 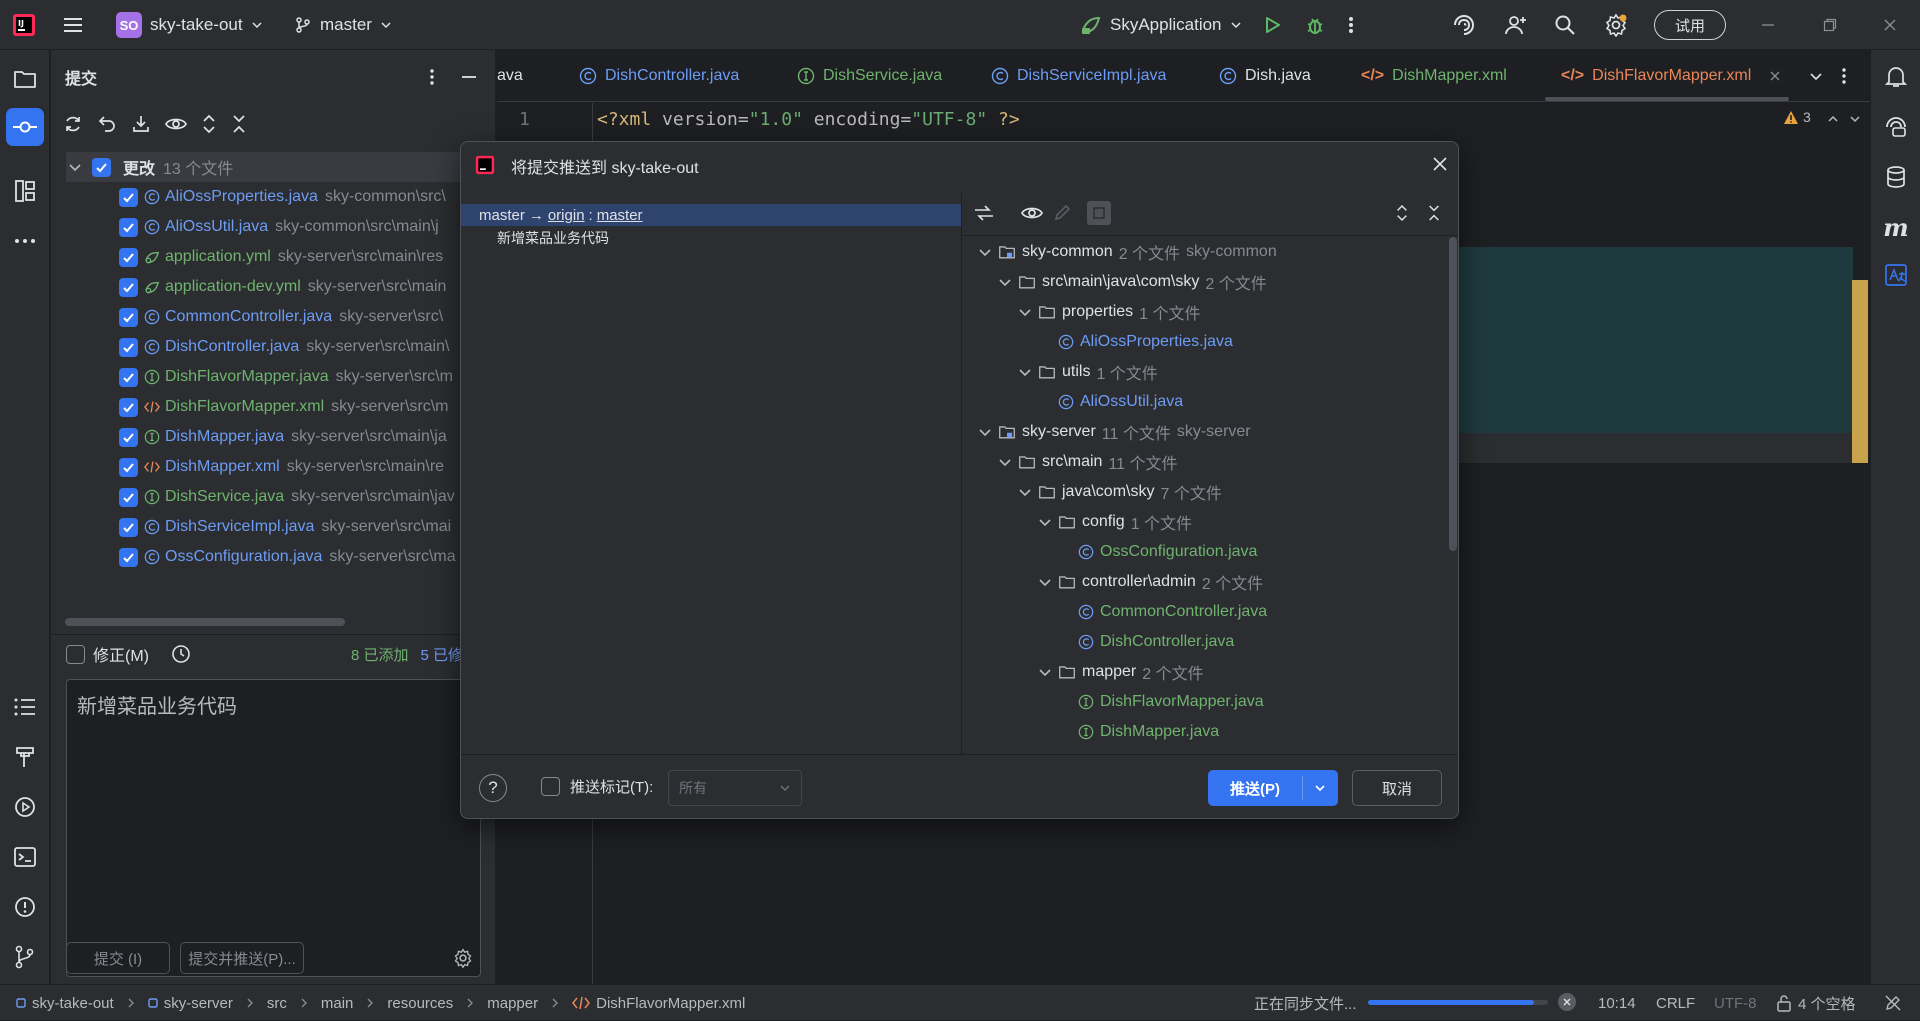 What do you see at coordinates (141, 124) in the screenshot?
I see `update-download-icon` at bounding box center [141, 124].